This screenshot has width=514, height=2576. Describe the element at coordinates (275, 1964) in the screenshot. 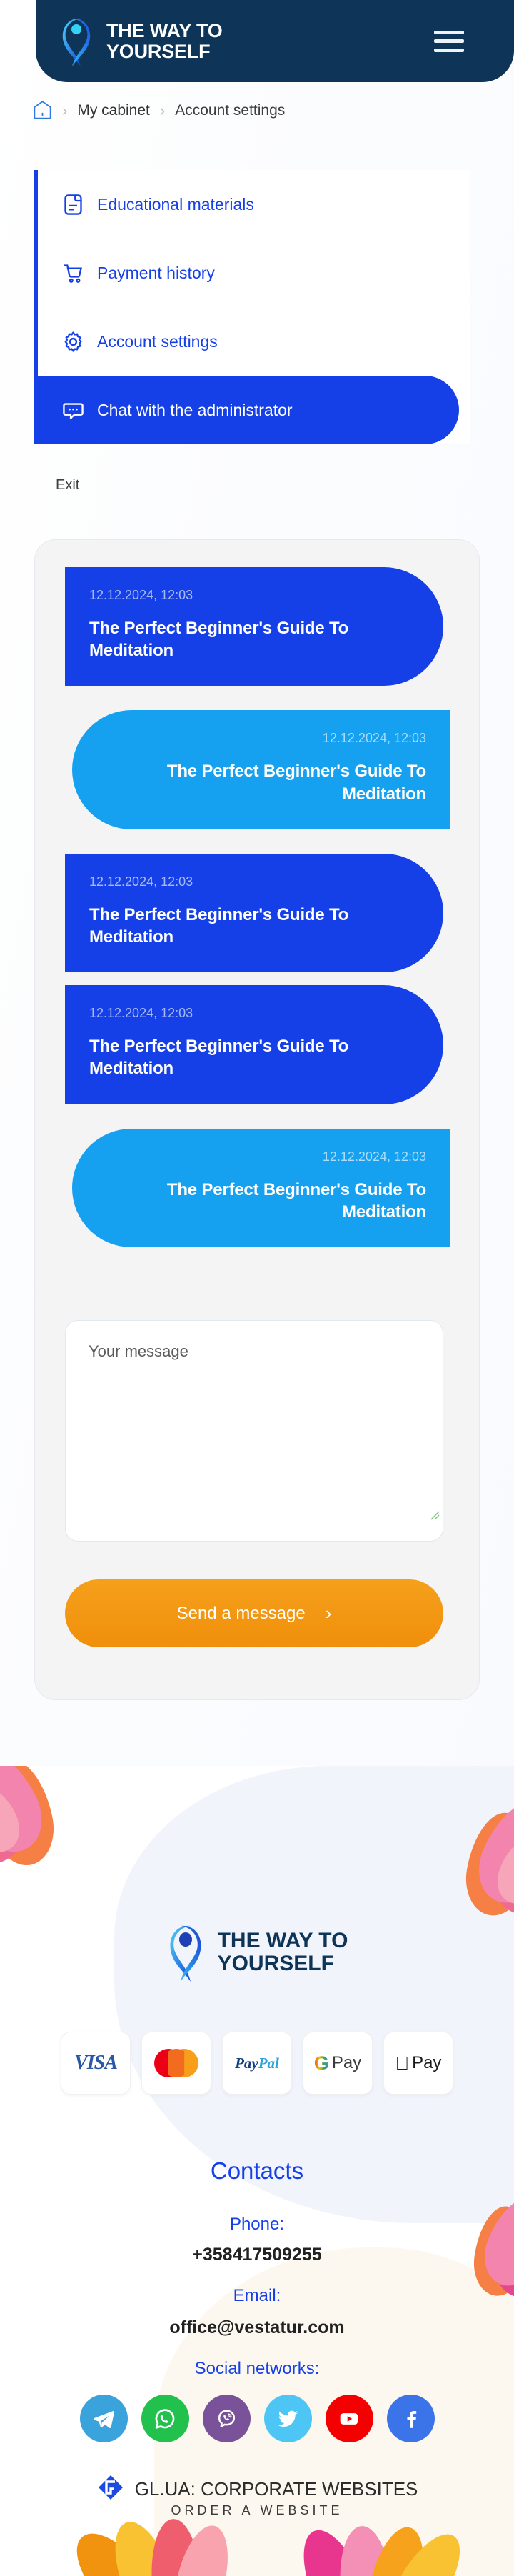

I see `footer-brand-line-2: YOURSELF` at that location.